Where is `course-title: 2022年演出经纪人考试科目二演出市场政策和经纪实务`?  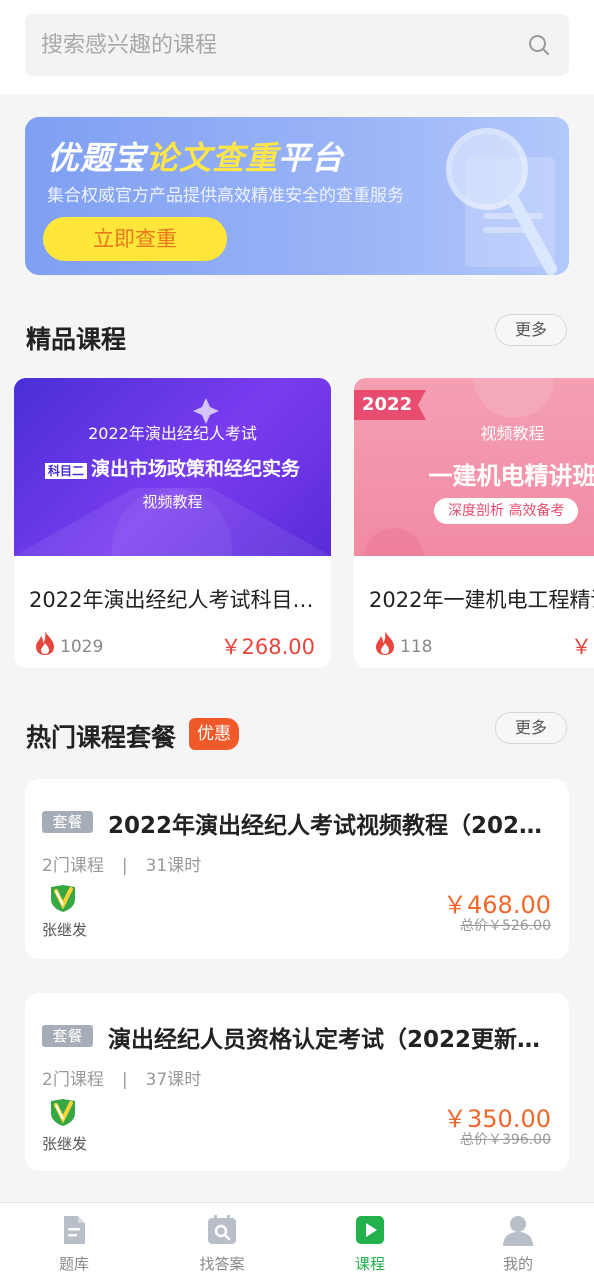
course-title: 2022年演出经纪人考试科目二演出市场政策和经纪实务 is located at coordinates (175, 600).